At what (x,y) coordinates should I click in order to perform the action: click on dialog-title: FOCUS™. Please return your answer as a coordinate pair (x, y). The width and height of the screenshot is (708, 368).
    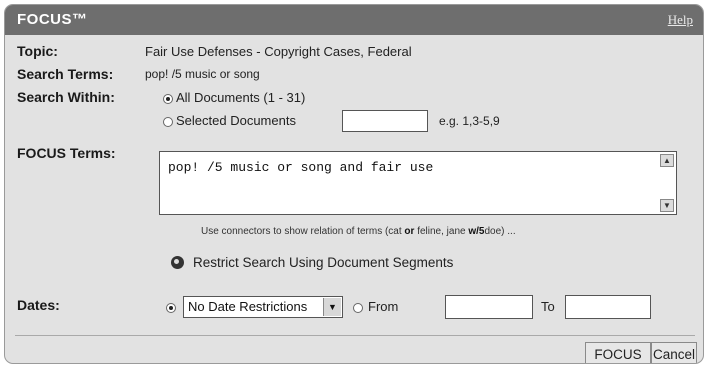
    Looking at the image, I should click on (52, 19).